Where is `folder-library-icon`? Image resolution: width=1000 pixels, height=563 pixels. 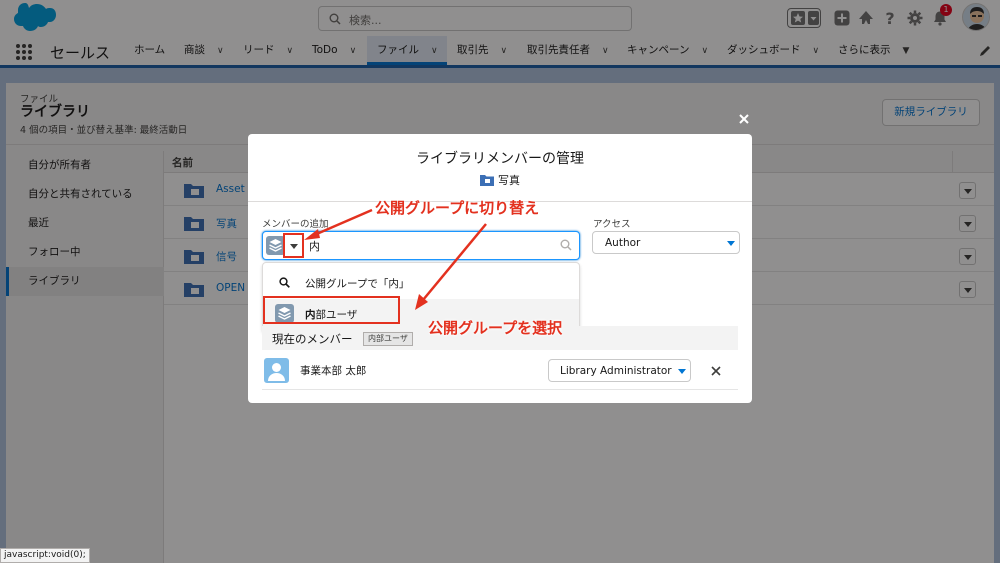 folder-library-icon is located at coordinates (487, 180).